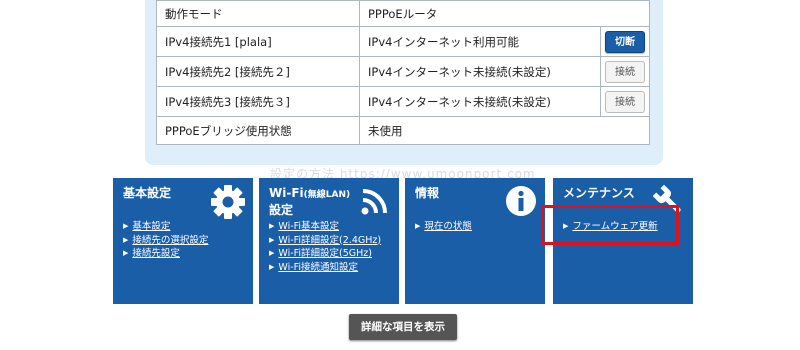 Image resolution: width=800 pixels, height=350 pixels. What do you see at coordinates (258, 13) in the screenshot?
I see `row-label: 動作モード` at bounding box center [258, 13].